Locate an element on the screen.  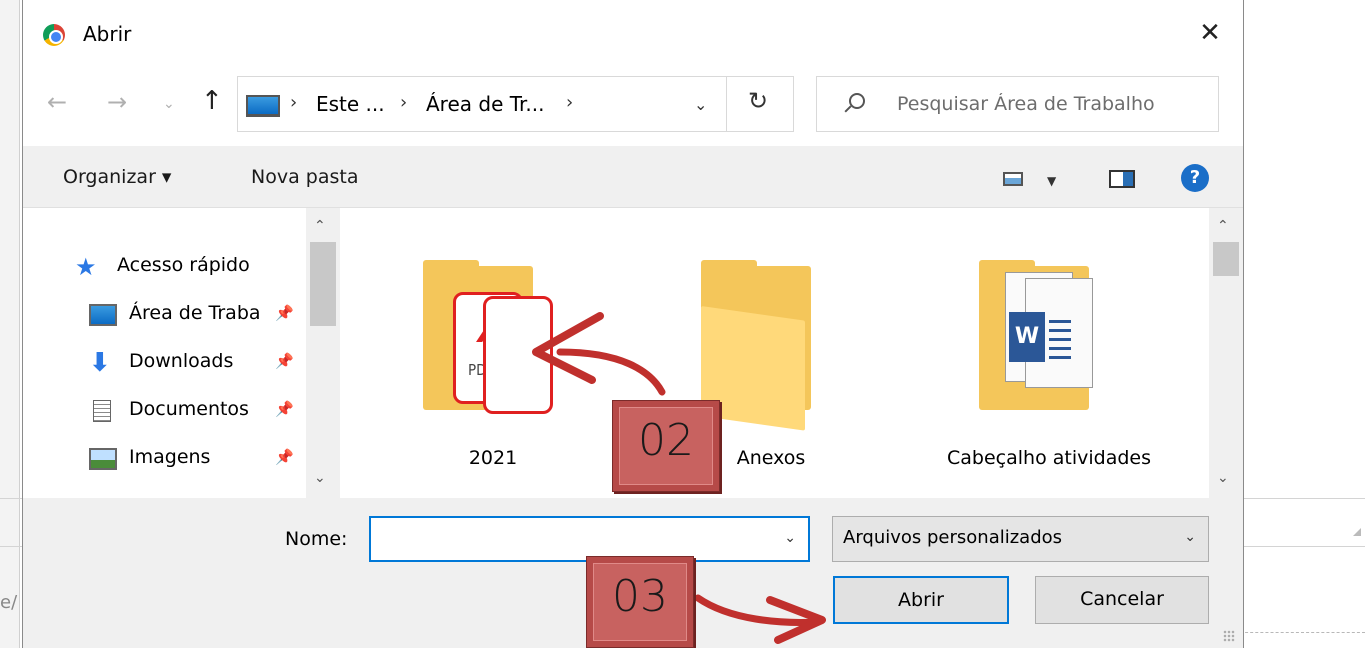
monitor-icon is located at coordinates (263, 106).